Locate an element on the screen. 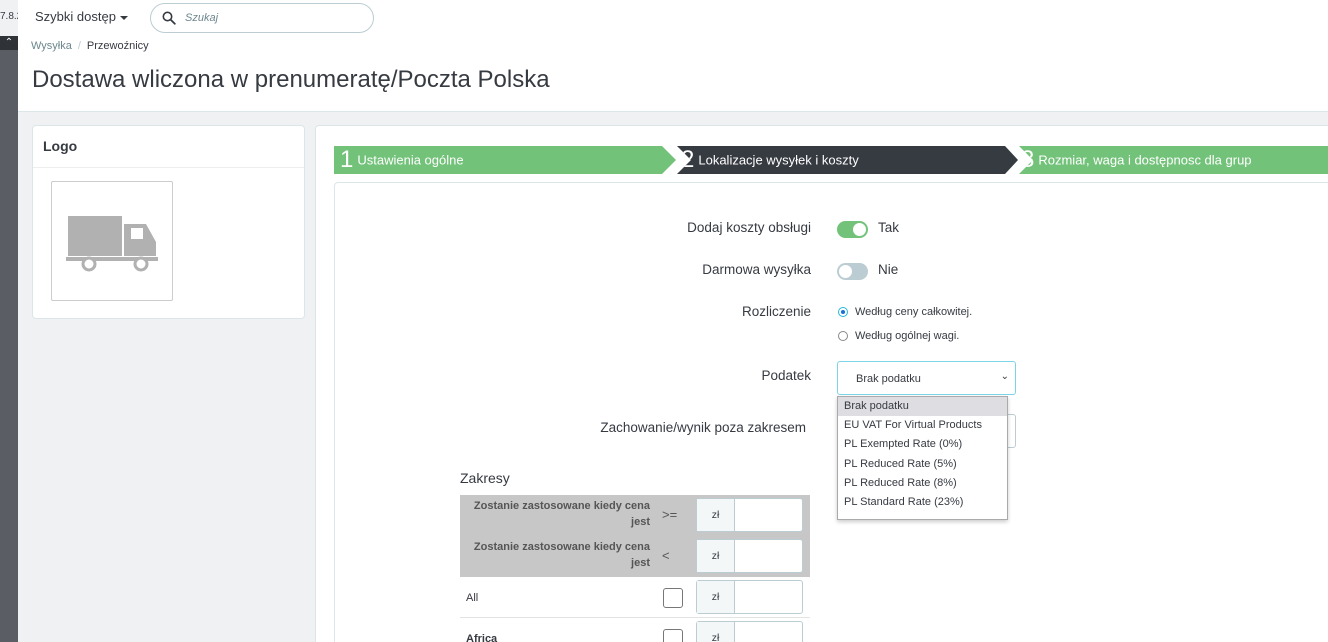  wizard-step-2: 2 Lokalizacje wysyłek i koszty is located at coordinates (847, 160).